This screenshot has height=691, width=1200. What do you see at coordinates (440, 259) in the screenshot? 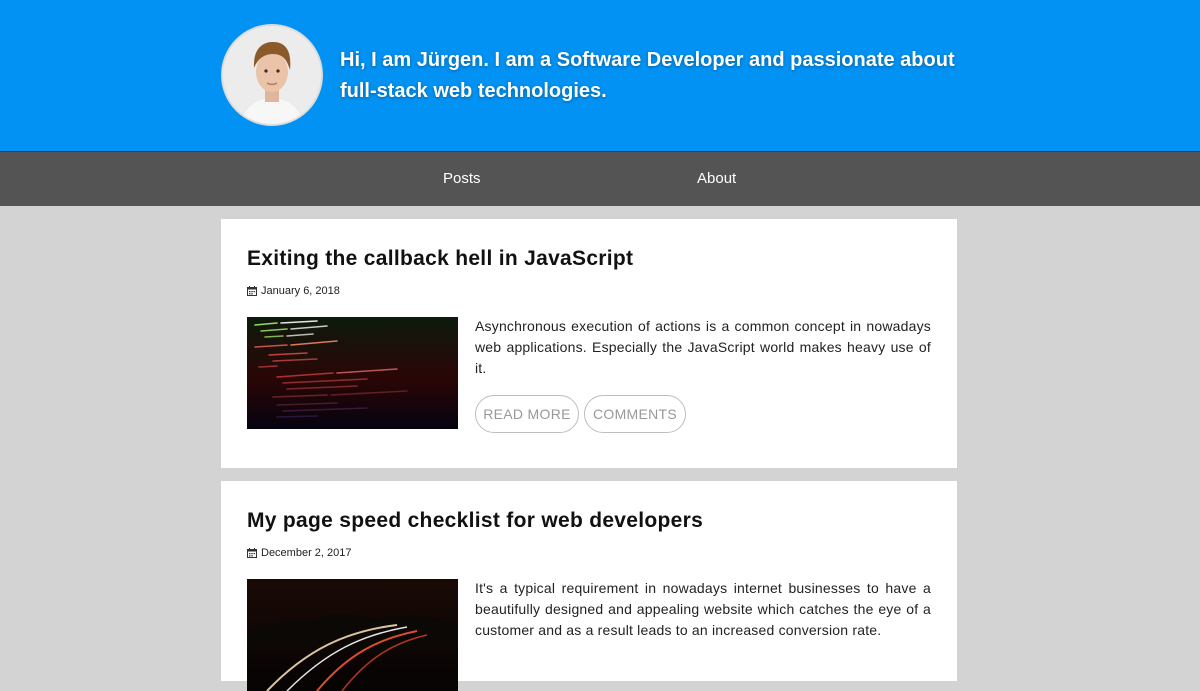
I see `post-title: Exiting the callback hell in JavaScript` at bounding box center [440, 259].